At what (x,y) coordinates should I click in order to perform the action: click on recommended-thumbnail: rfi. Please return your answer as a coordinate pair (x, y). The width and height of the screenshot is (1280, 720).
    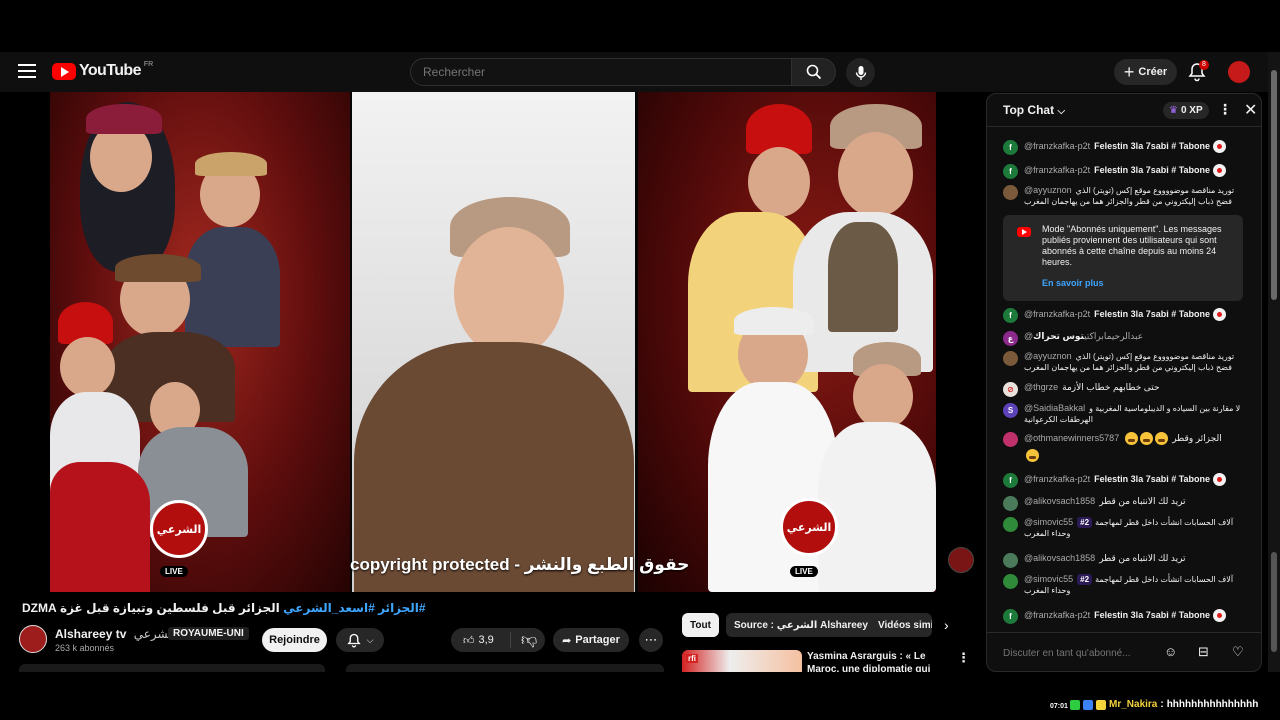
    Looking at the image, I should click on (742, 661).